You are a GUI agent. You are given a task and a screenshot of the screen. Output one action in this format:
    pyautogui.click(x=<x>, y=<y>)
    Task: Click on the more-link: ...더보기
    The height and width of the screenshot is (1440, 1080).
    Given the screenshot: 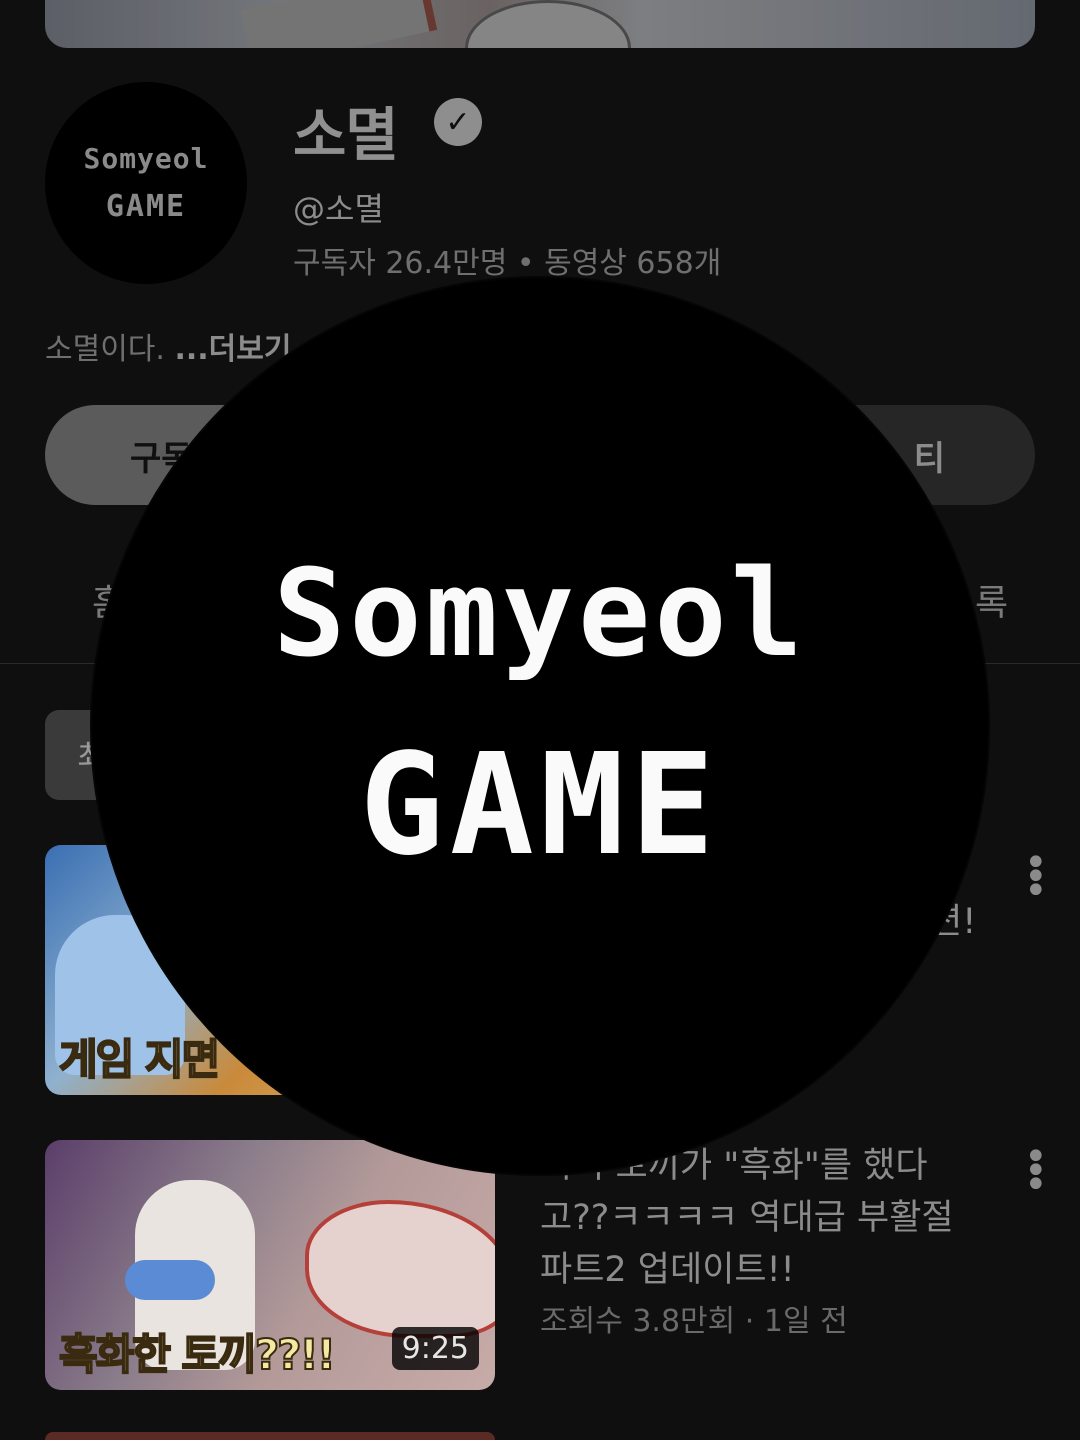 What is the action you would take?
    pyautogui.click(x=232, y=349)
    